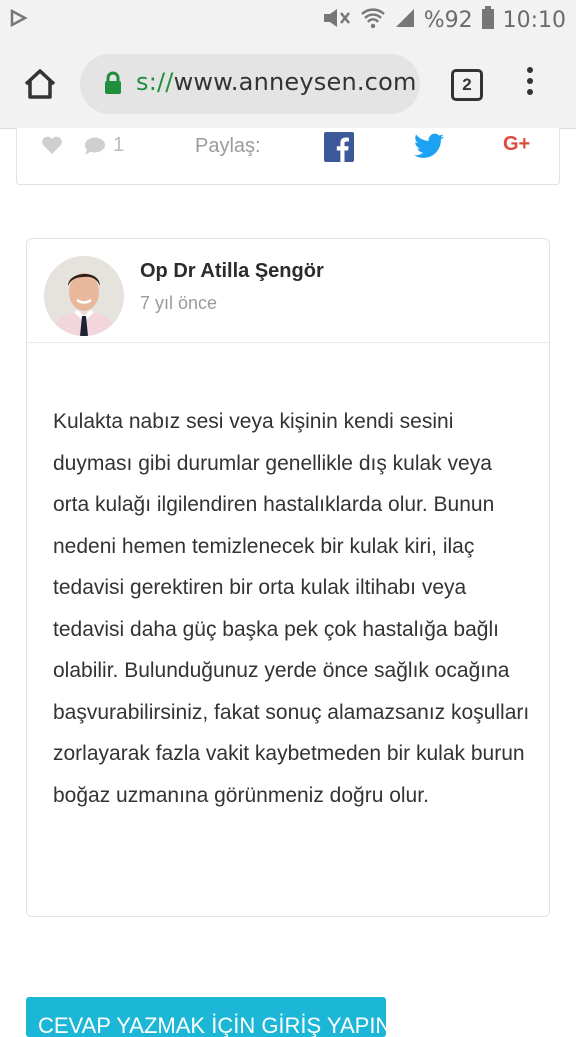  What do you see at coordinates (52, 147) in the screenshot?
I see `like-heart-icon` at bounding box center [52, 147].